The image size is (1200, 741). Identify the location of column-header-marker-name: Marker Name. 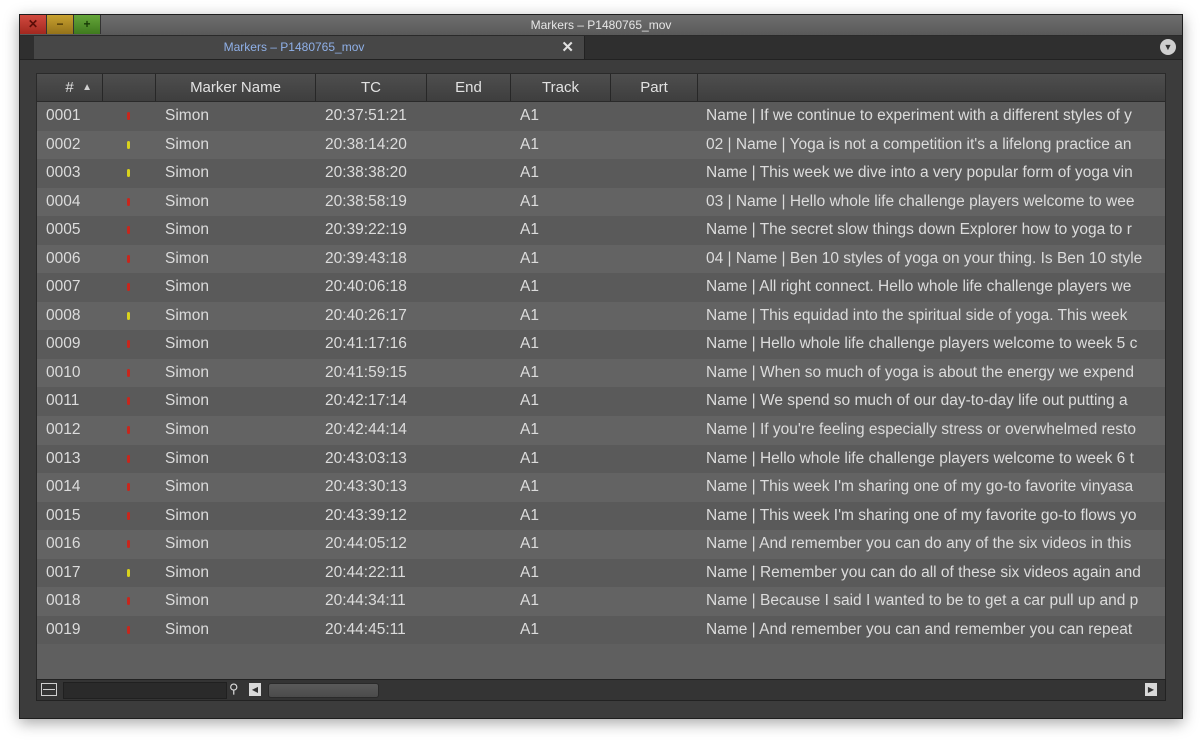
(236, 87).